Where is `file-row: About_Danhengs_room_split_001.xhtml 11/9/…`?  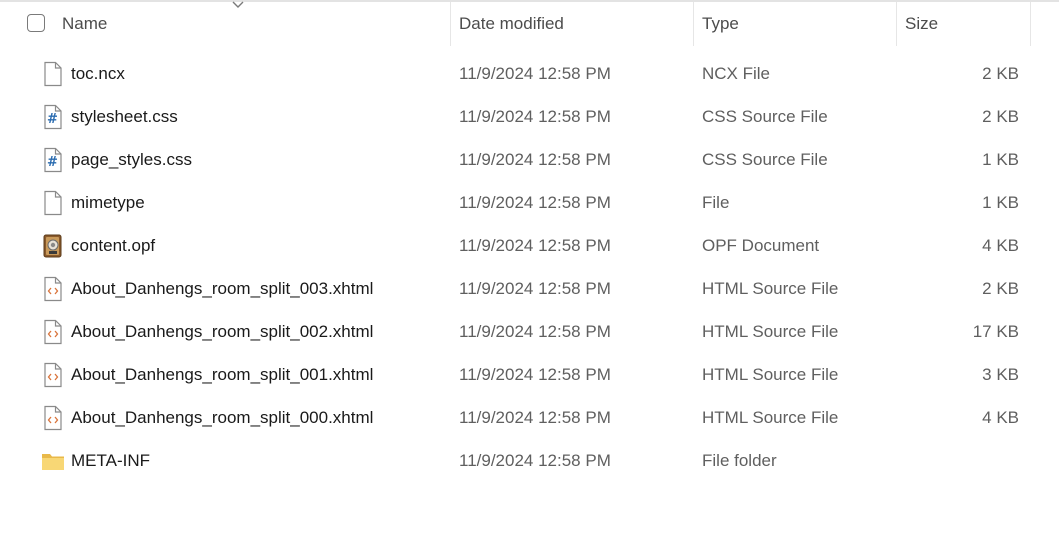
file-row: About_Danhengs_room_split_001.xhtml 11/9/… is located at coordinates (529, 374).